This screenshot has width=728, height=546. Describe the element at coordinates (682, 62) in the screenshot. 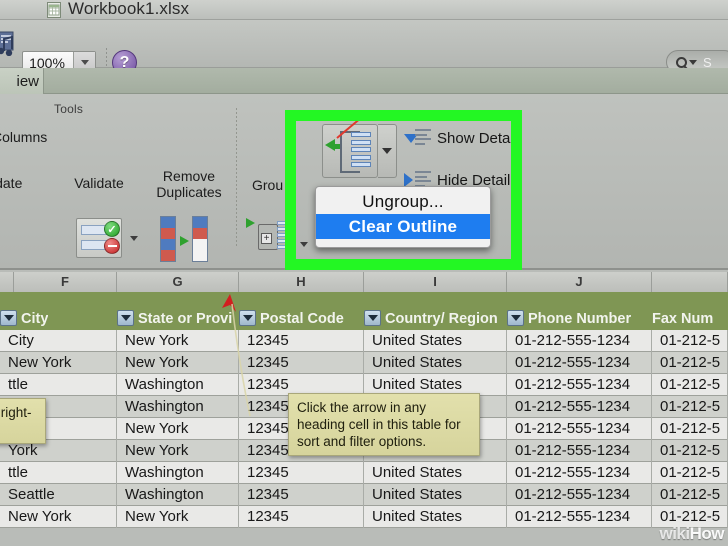

I see `search-icon` at that location.